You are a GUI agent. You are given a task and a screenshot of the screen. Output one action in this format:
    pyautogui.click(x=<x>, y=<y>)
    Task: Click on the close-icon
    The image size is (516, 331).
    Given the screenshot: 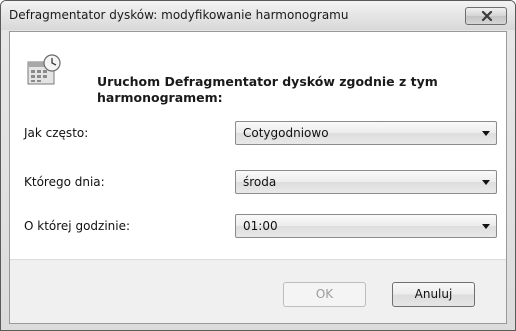 What is the action you would take?
    pyautogui.click(x=487, y=16)
    